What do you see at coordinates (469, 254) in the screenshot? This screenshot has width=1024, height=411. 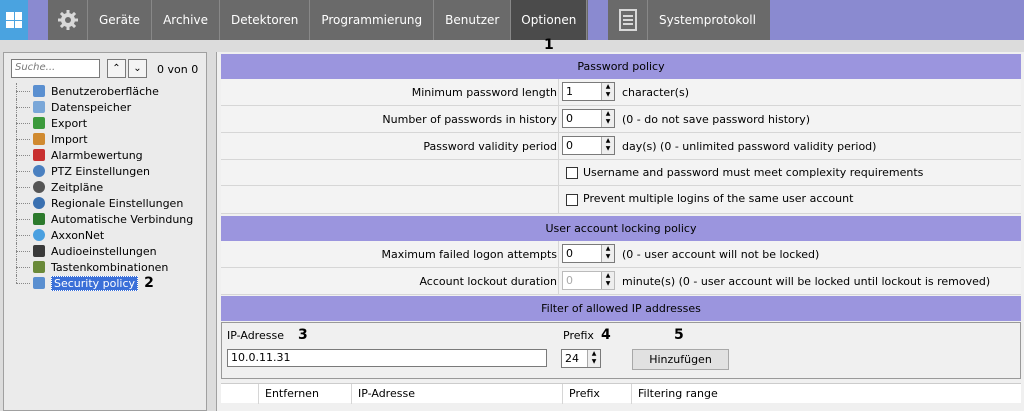 I see `max-attempts-label: Maximum failed logon attempts` at bounding box center [469, 254].